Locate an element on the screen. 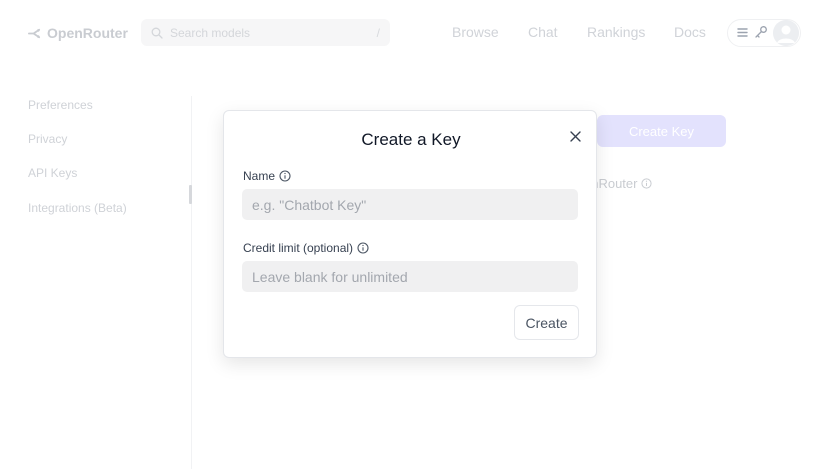 Image resolution: width=820 pixels, height=469 pixels. name-label: Name is located at coordinates (267, 176).